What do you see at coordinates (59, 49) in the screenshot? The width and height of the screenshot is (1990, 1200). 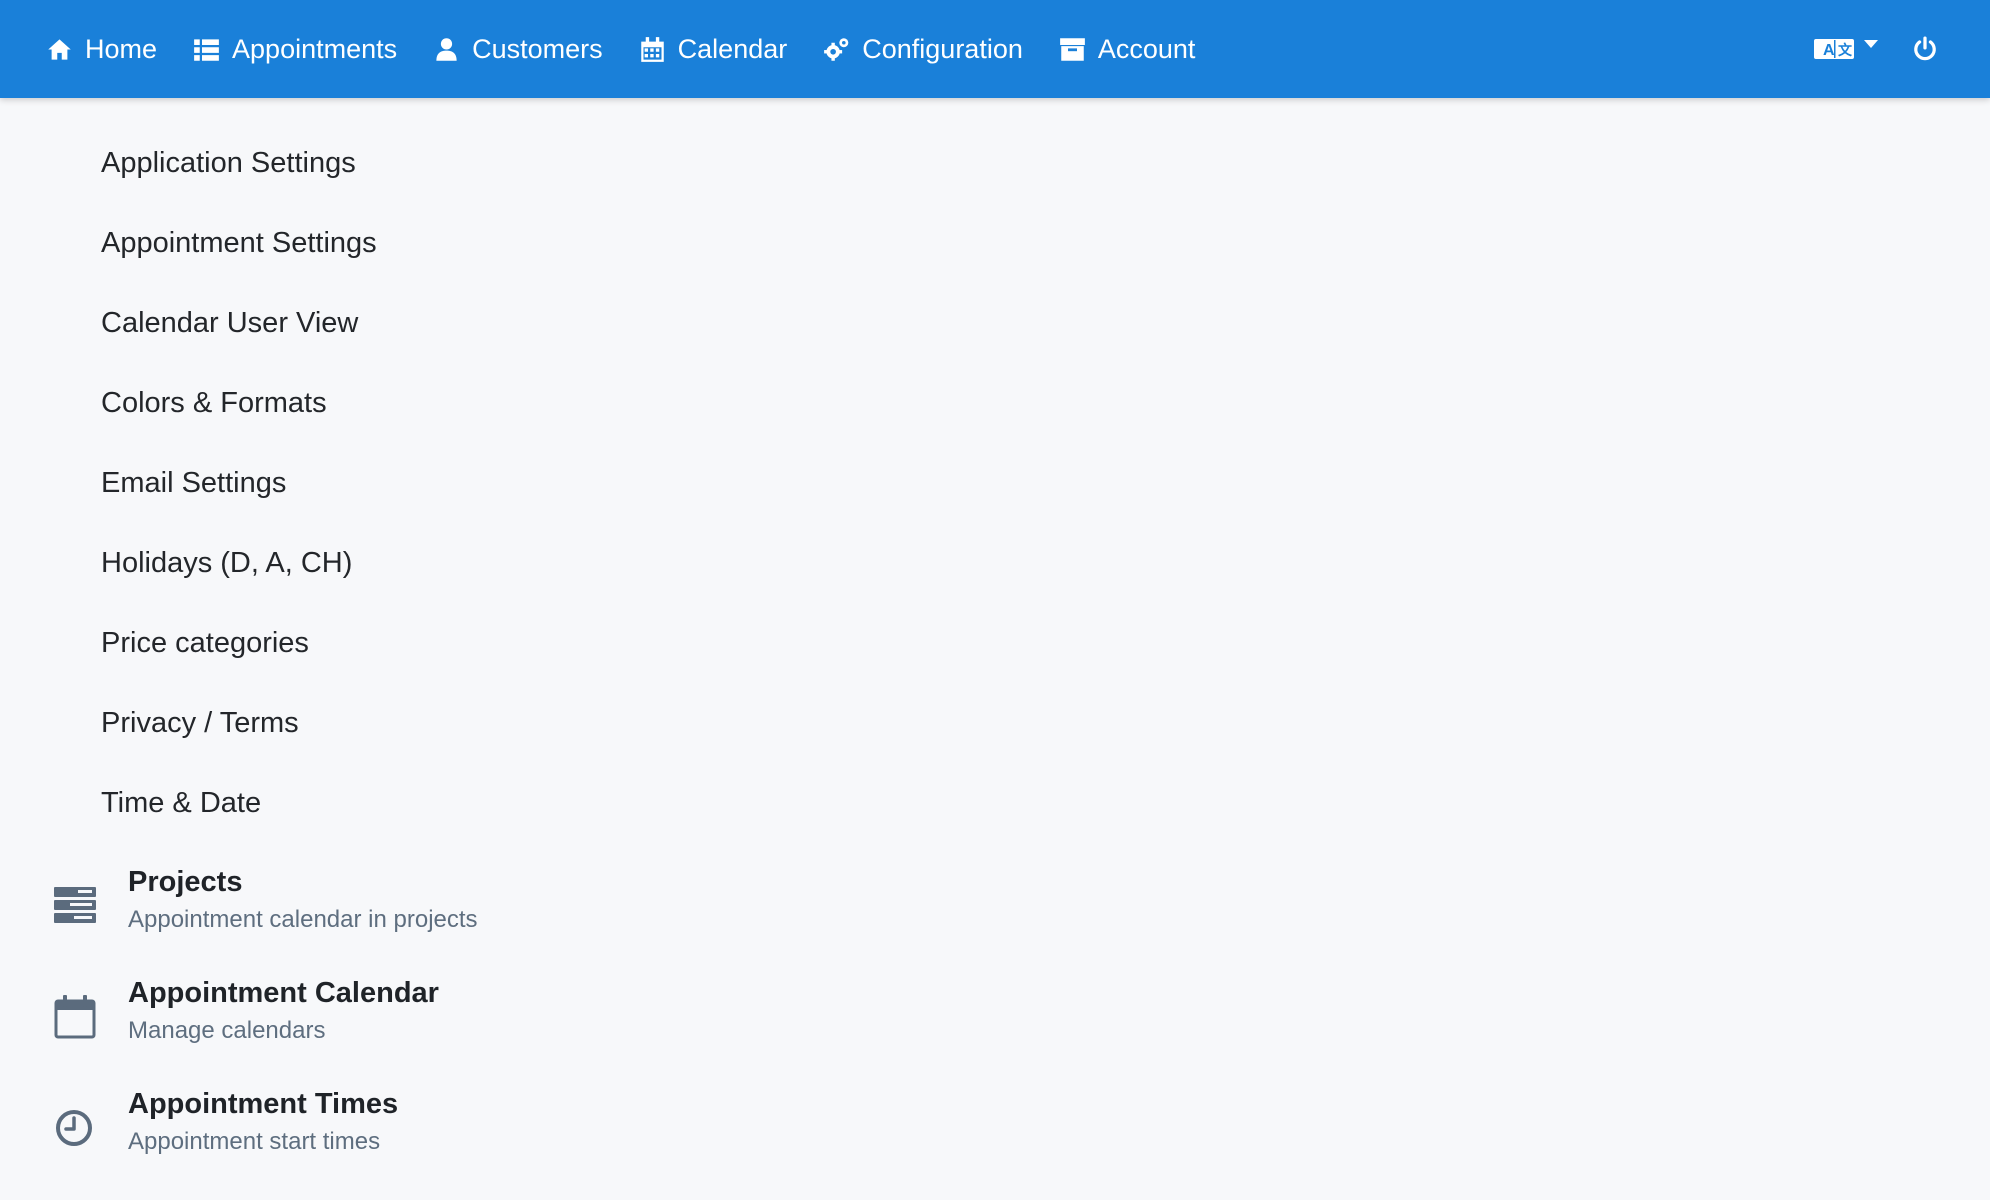 I see `home-icon` at bounding box center [59, 49].